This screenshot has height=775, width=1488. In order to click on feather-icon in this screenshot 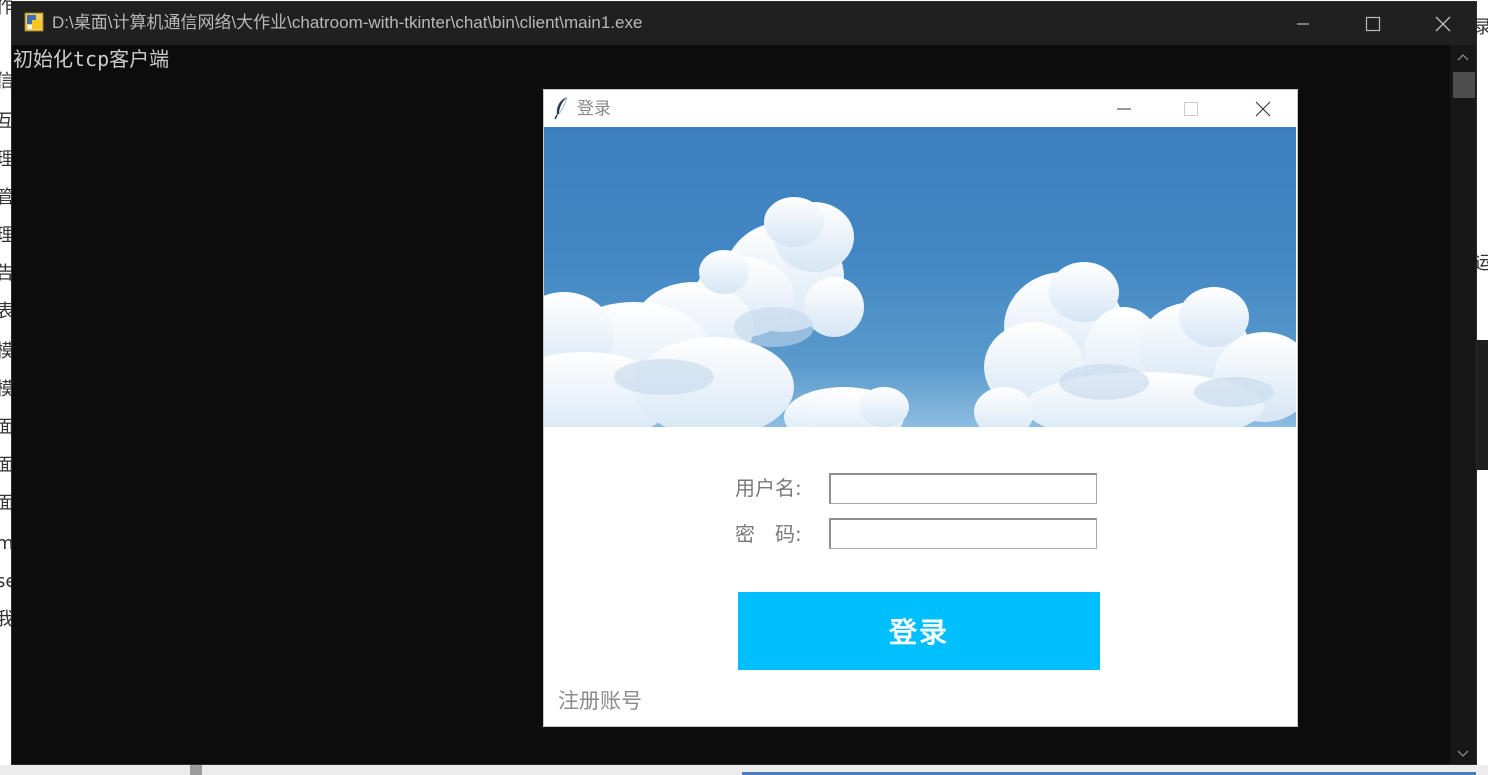, I will do `click(561, 108)`.